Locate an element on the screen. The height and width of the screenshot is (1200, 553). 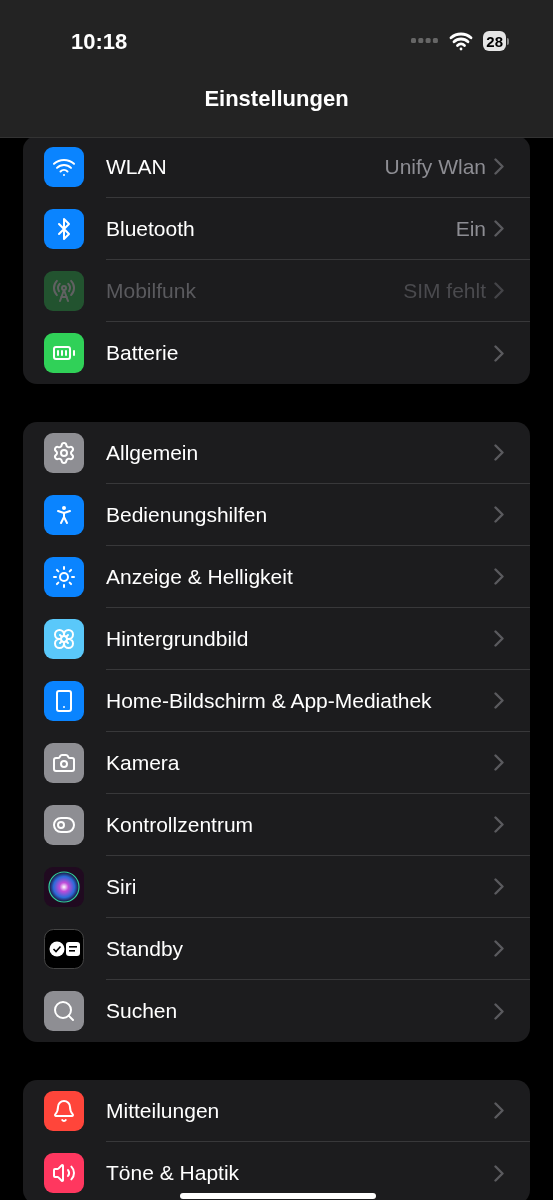
settings-row: Bedienungshilfen is located at coordinates (276, 515).